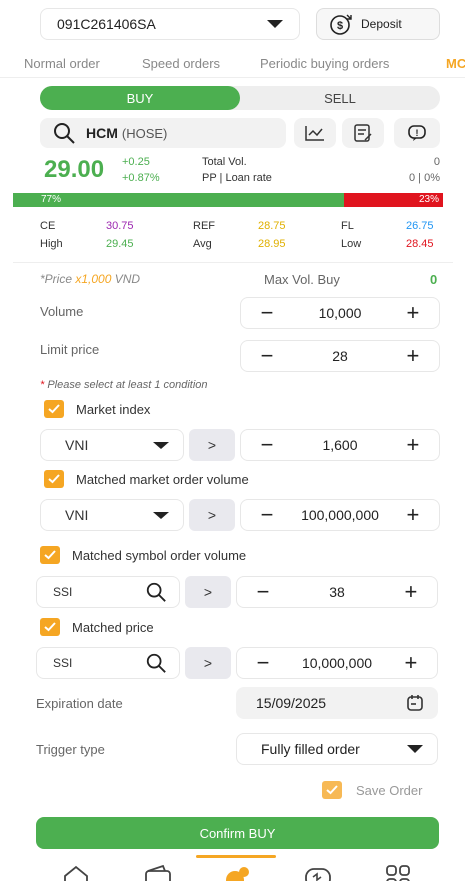 This screenshot has height=881, width=465. I want to click on menu-grid-icon, so click(398, 872).